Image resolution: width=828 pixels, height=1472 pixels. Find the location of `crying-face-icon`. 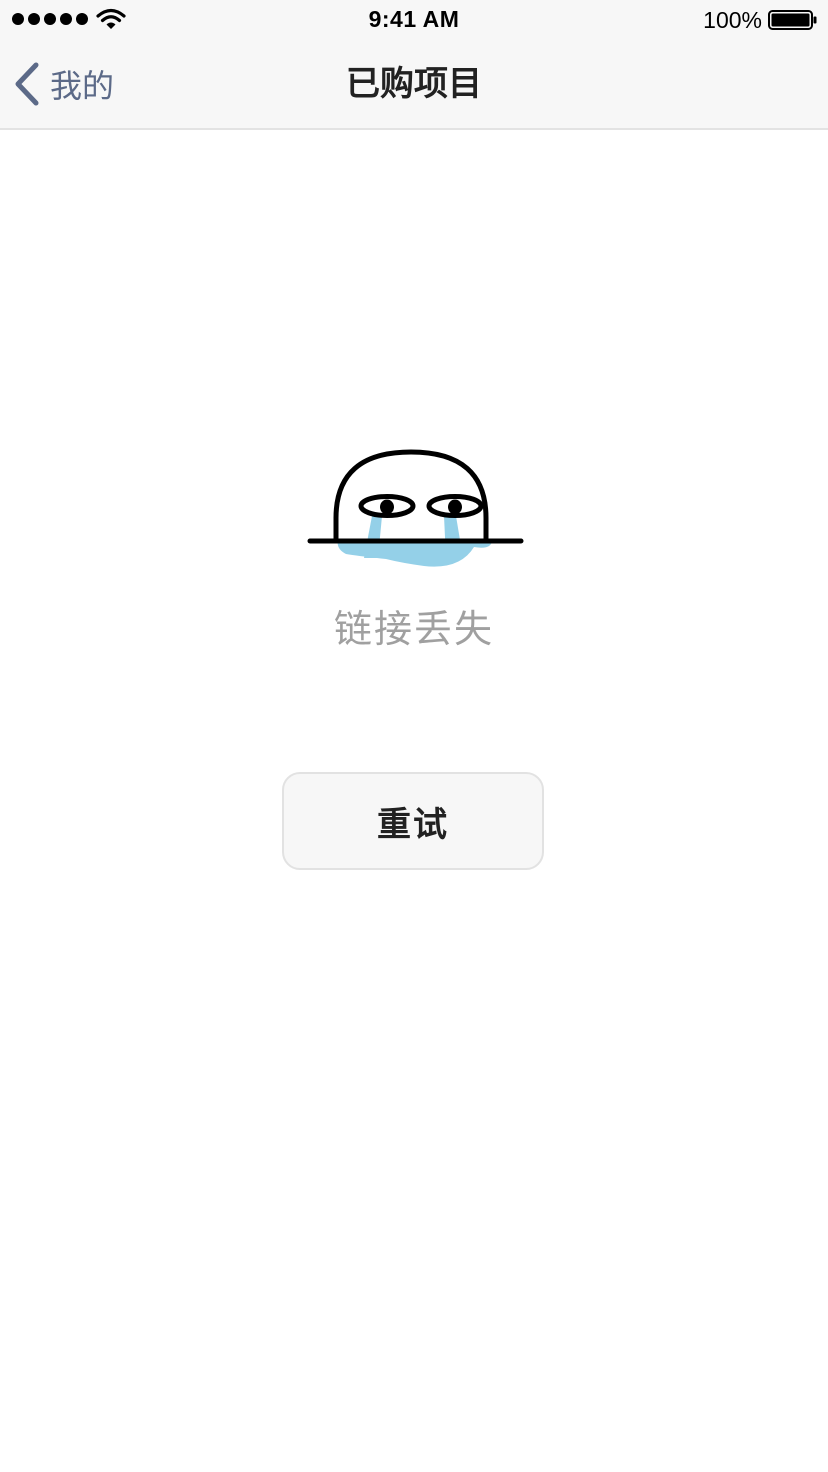

crying-face-icon is located at coordinates (415, 508).